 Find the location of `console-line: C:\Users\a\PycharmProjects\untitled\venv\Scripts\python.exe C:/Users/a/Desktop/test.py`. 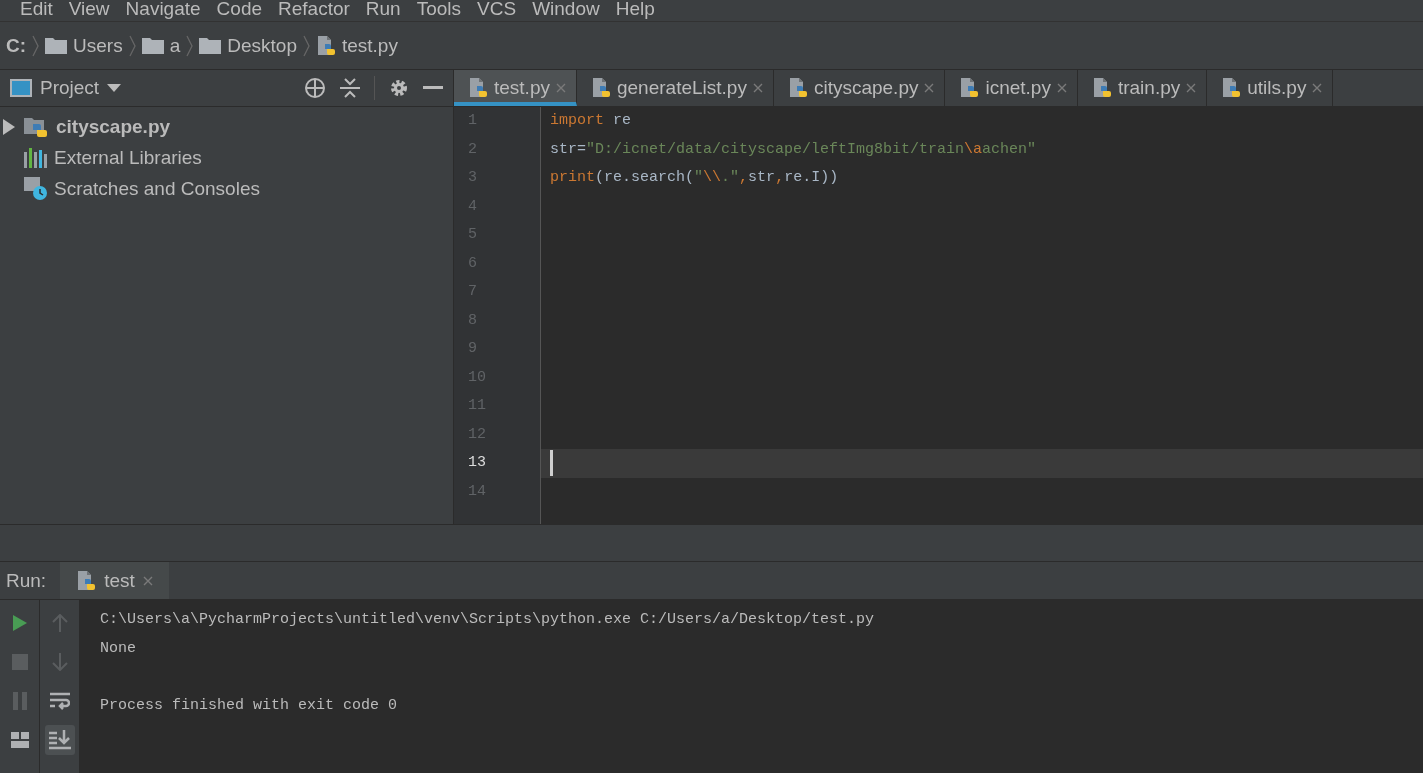

console-line: C:\Users\a\PycharmProjects\untitled\venv\Scripts\python.exe C:/Users/a/Desktop/test.py is located at coordinates (487, 619).